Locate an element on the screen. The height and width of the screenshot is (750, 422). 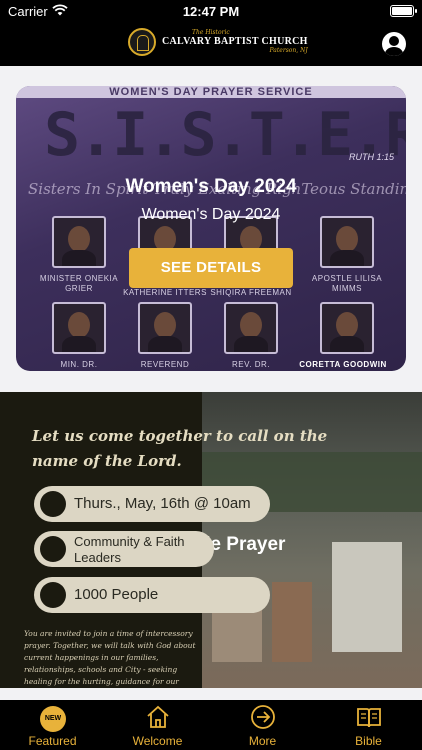
status-bar: Carrier 12:47 PM is located at coordinates (211, 11).